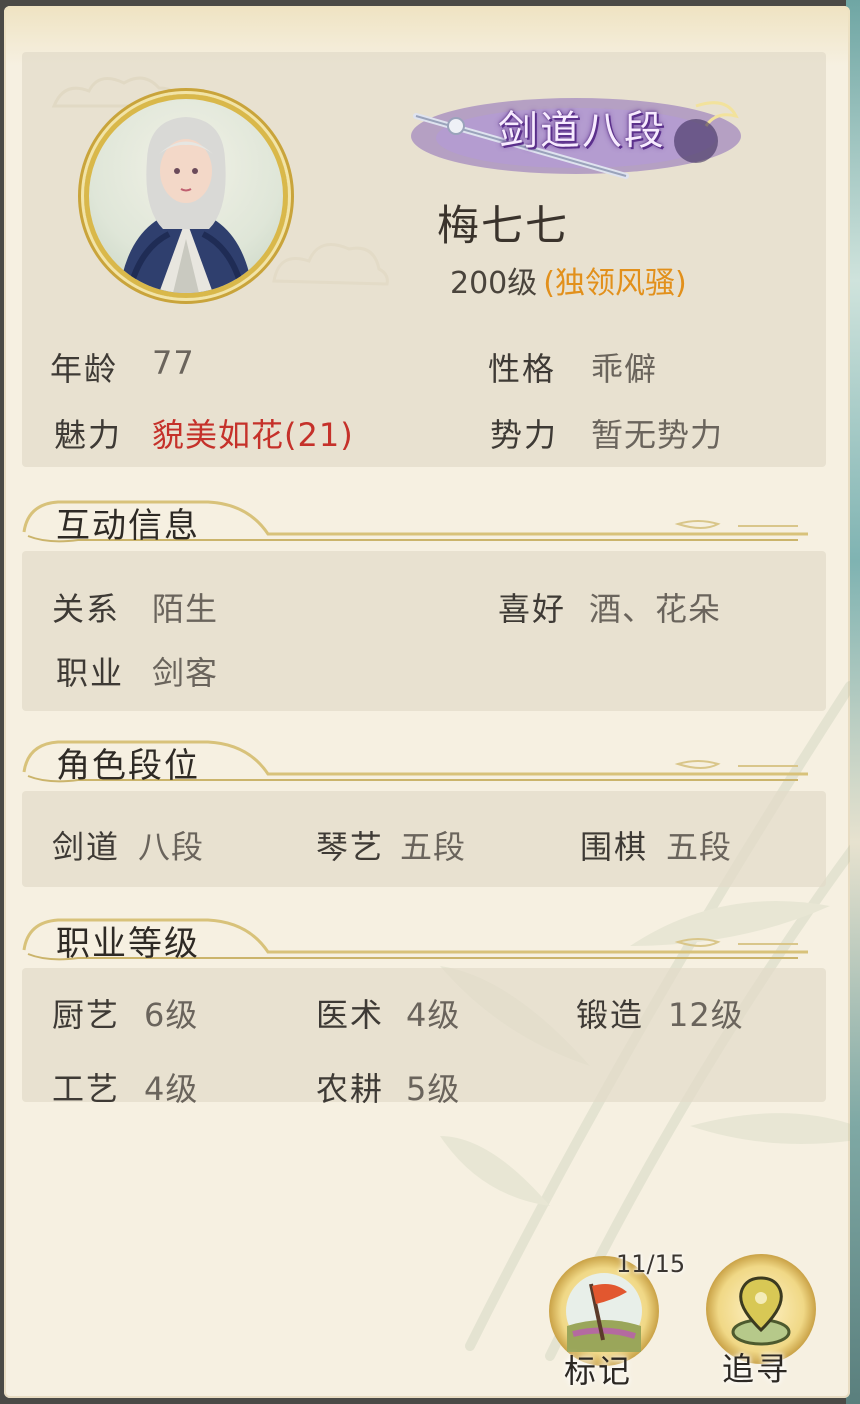 Image resolution: width=860 pixels, height=1404 pixels. What do you see at coordinates (524, 435) in the screenshot?
I see `faction-label: 势力` at bounding box center [524, 435].